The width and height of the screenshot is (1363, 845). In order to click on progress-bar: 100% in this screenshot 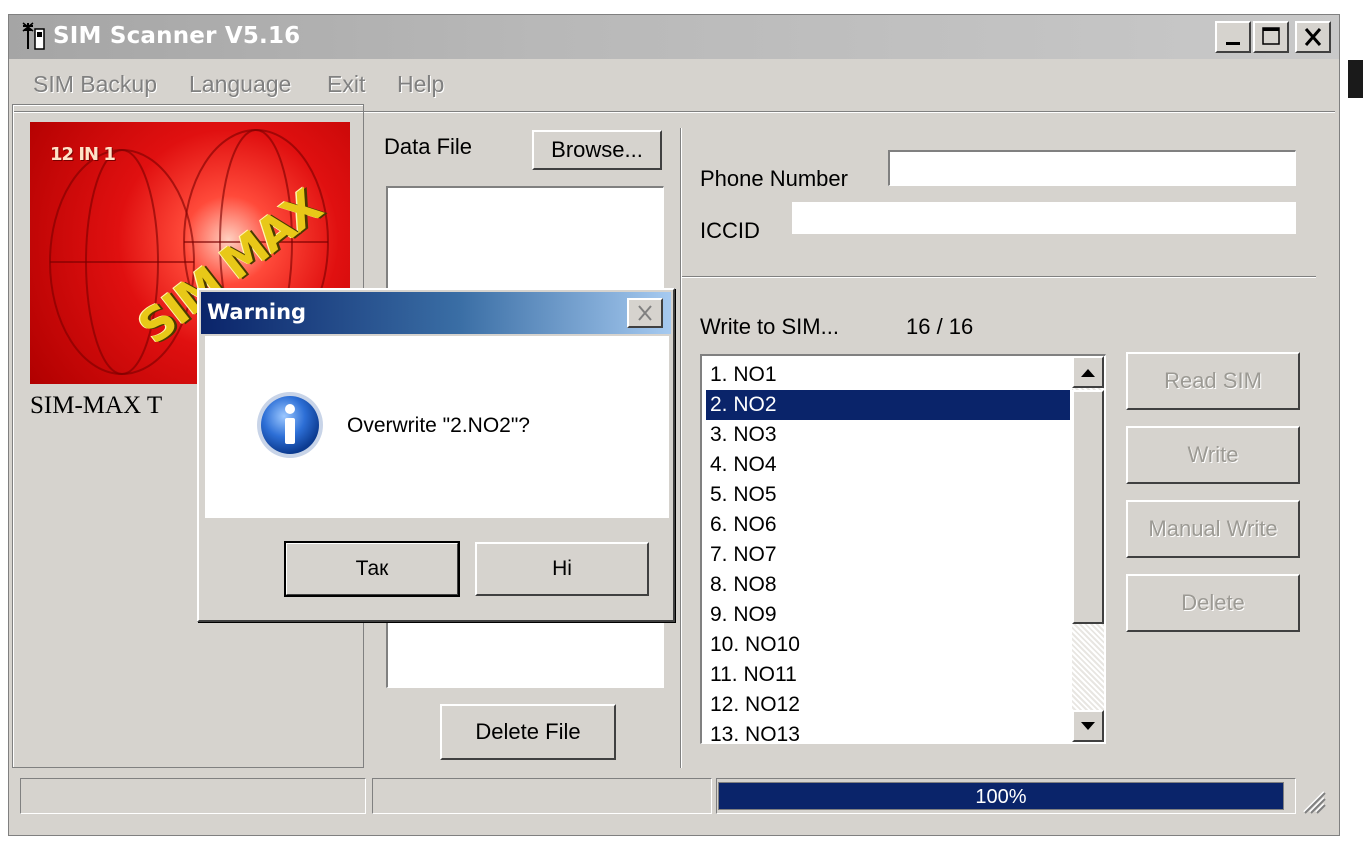, I will do `click(1001, 796)`.